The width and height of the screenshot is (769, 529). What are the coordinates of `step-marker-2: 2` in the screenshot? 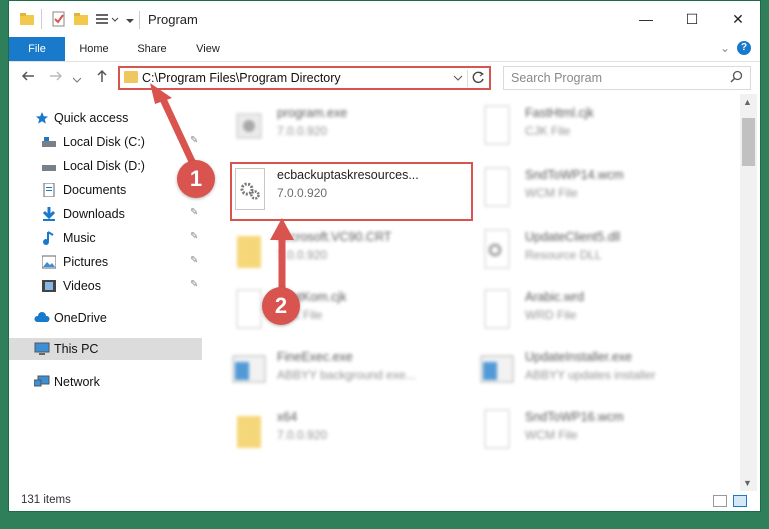 It's located at (281, 306).